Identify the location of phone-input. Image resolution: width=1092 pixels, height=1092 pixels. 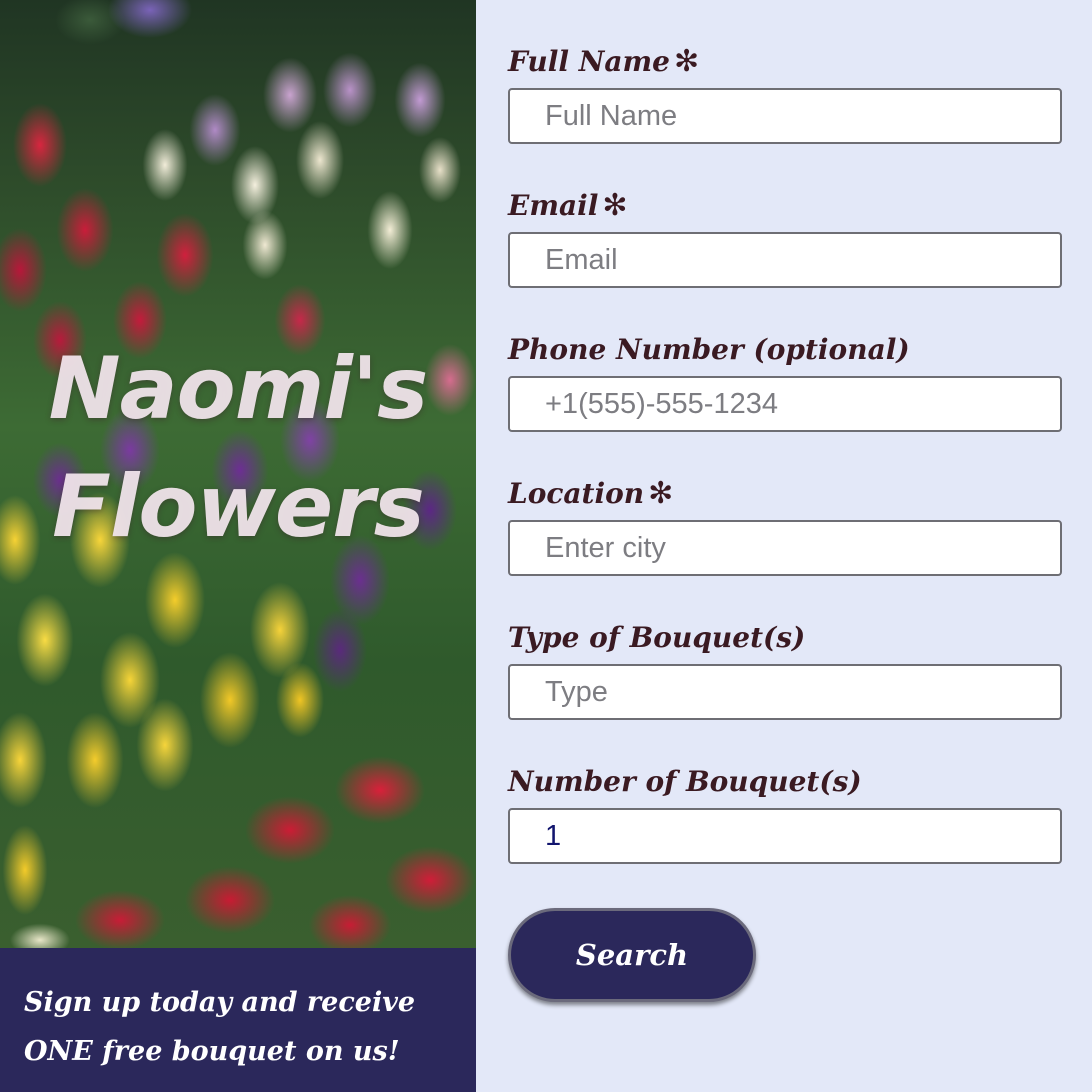
(785, 404).